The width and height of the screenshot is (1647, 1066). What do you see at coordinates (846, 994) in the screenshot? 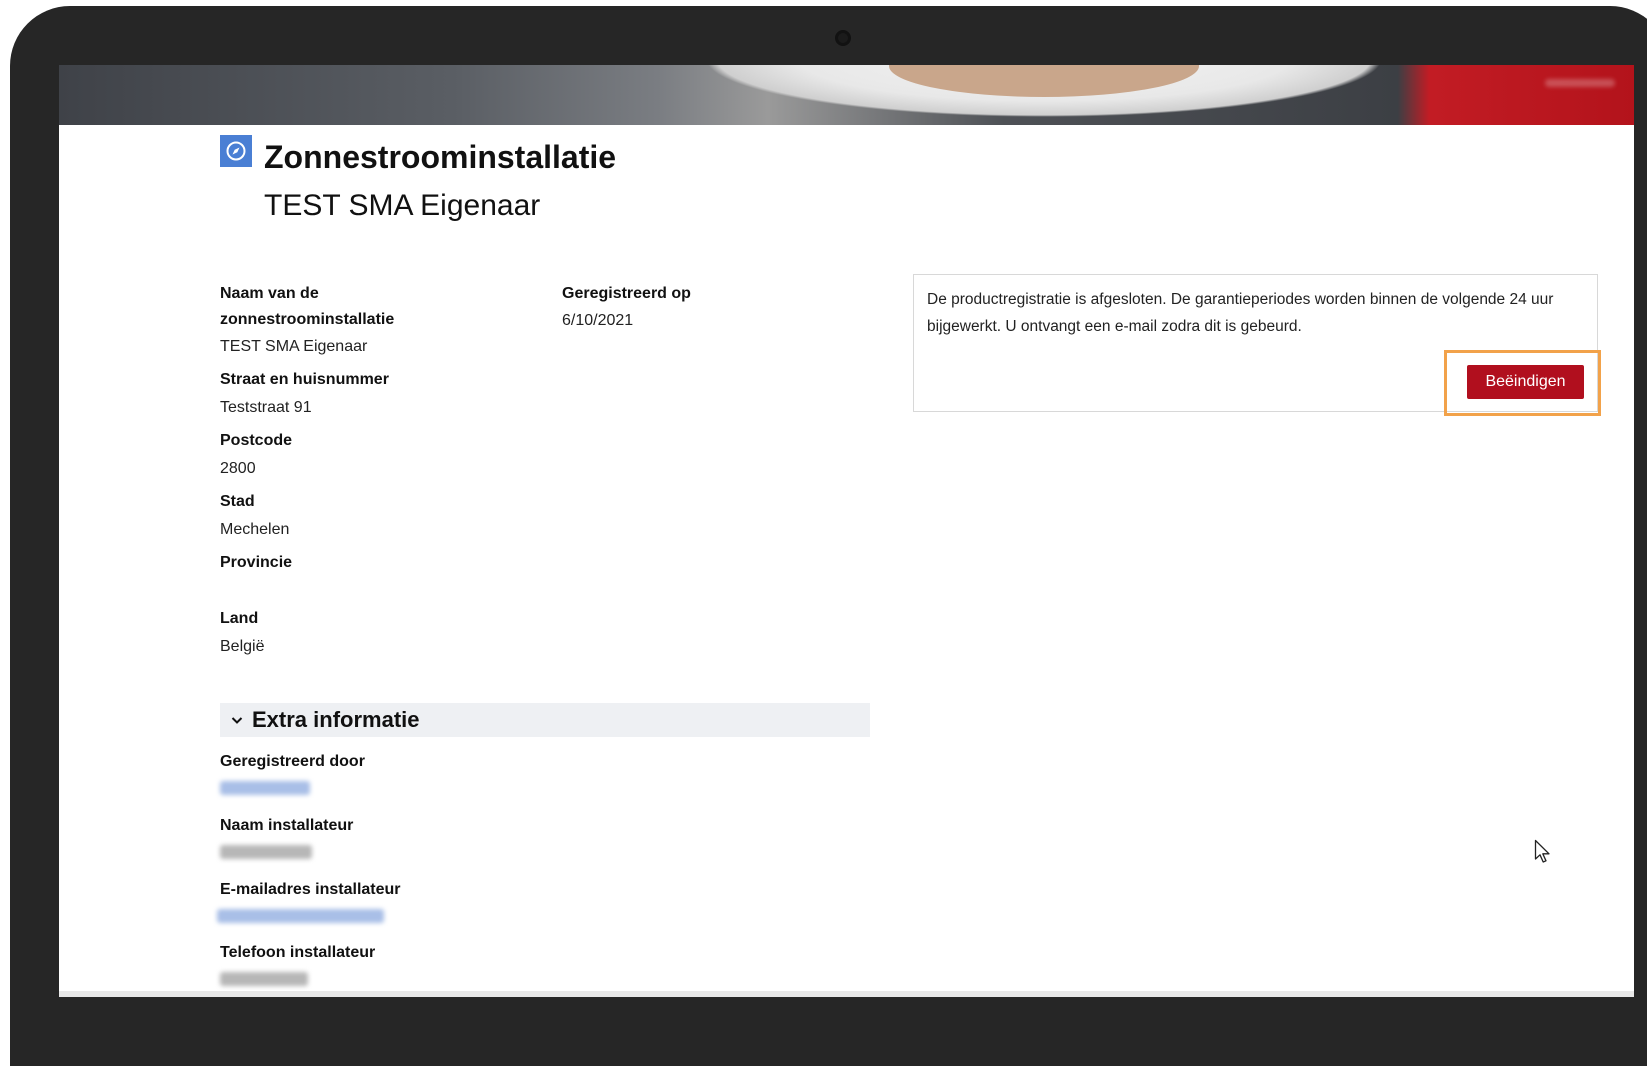
I see `content-bottom-edge` at bounding box center [846, 994].